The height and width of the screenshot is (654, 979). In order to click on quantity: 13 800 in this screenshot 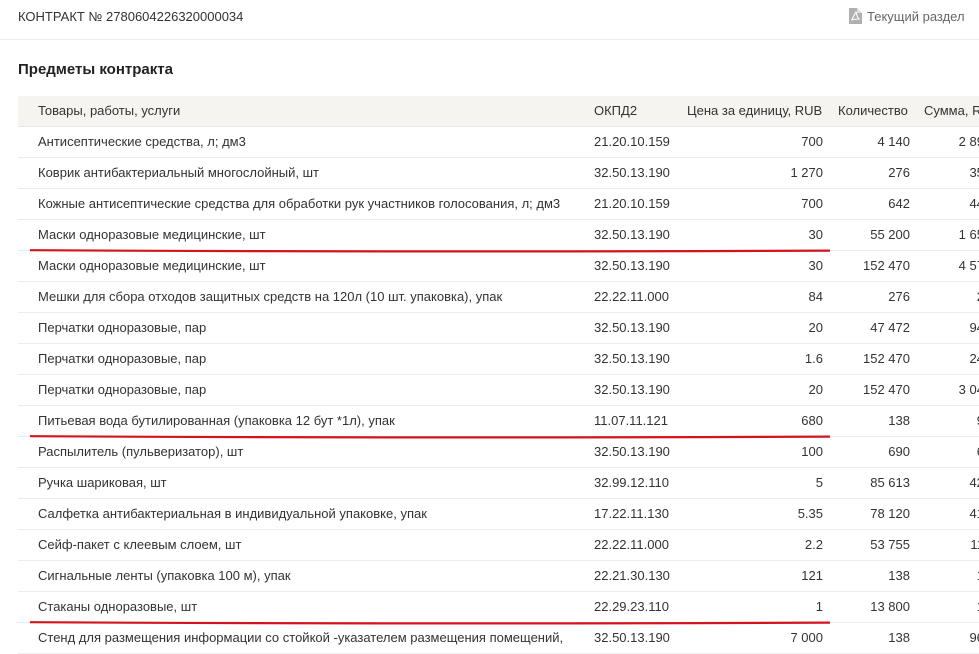, I will do `click(890, 606)`.